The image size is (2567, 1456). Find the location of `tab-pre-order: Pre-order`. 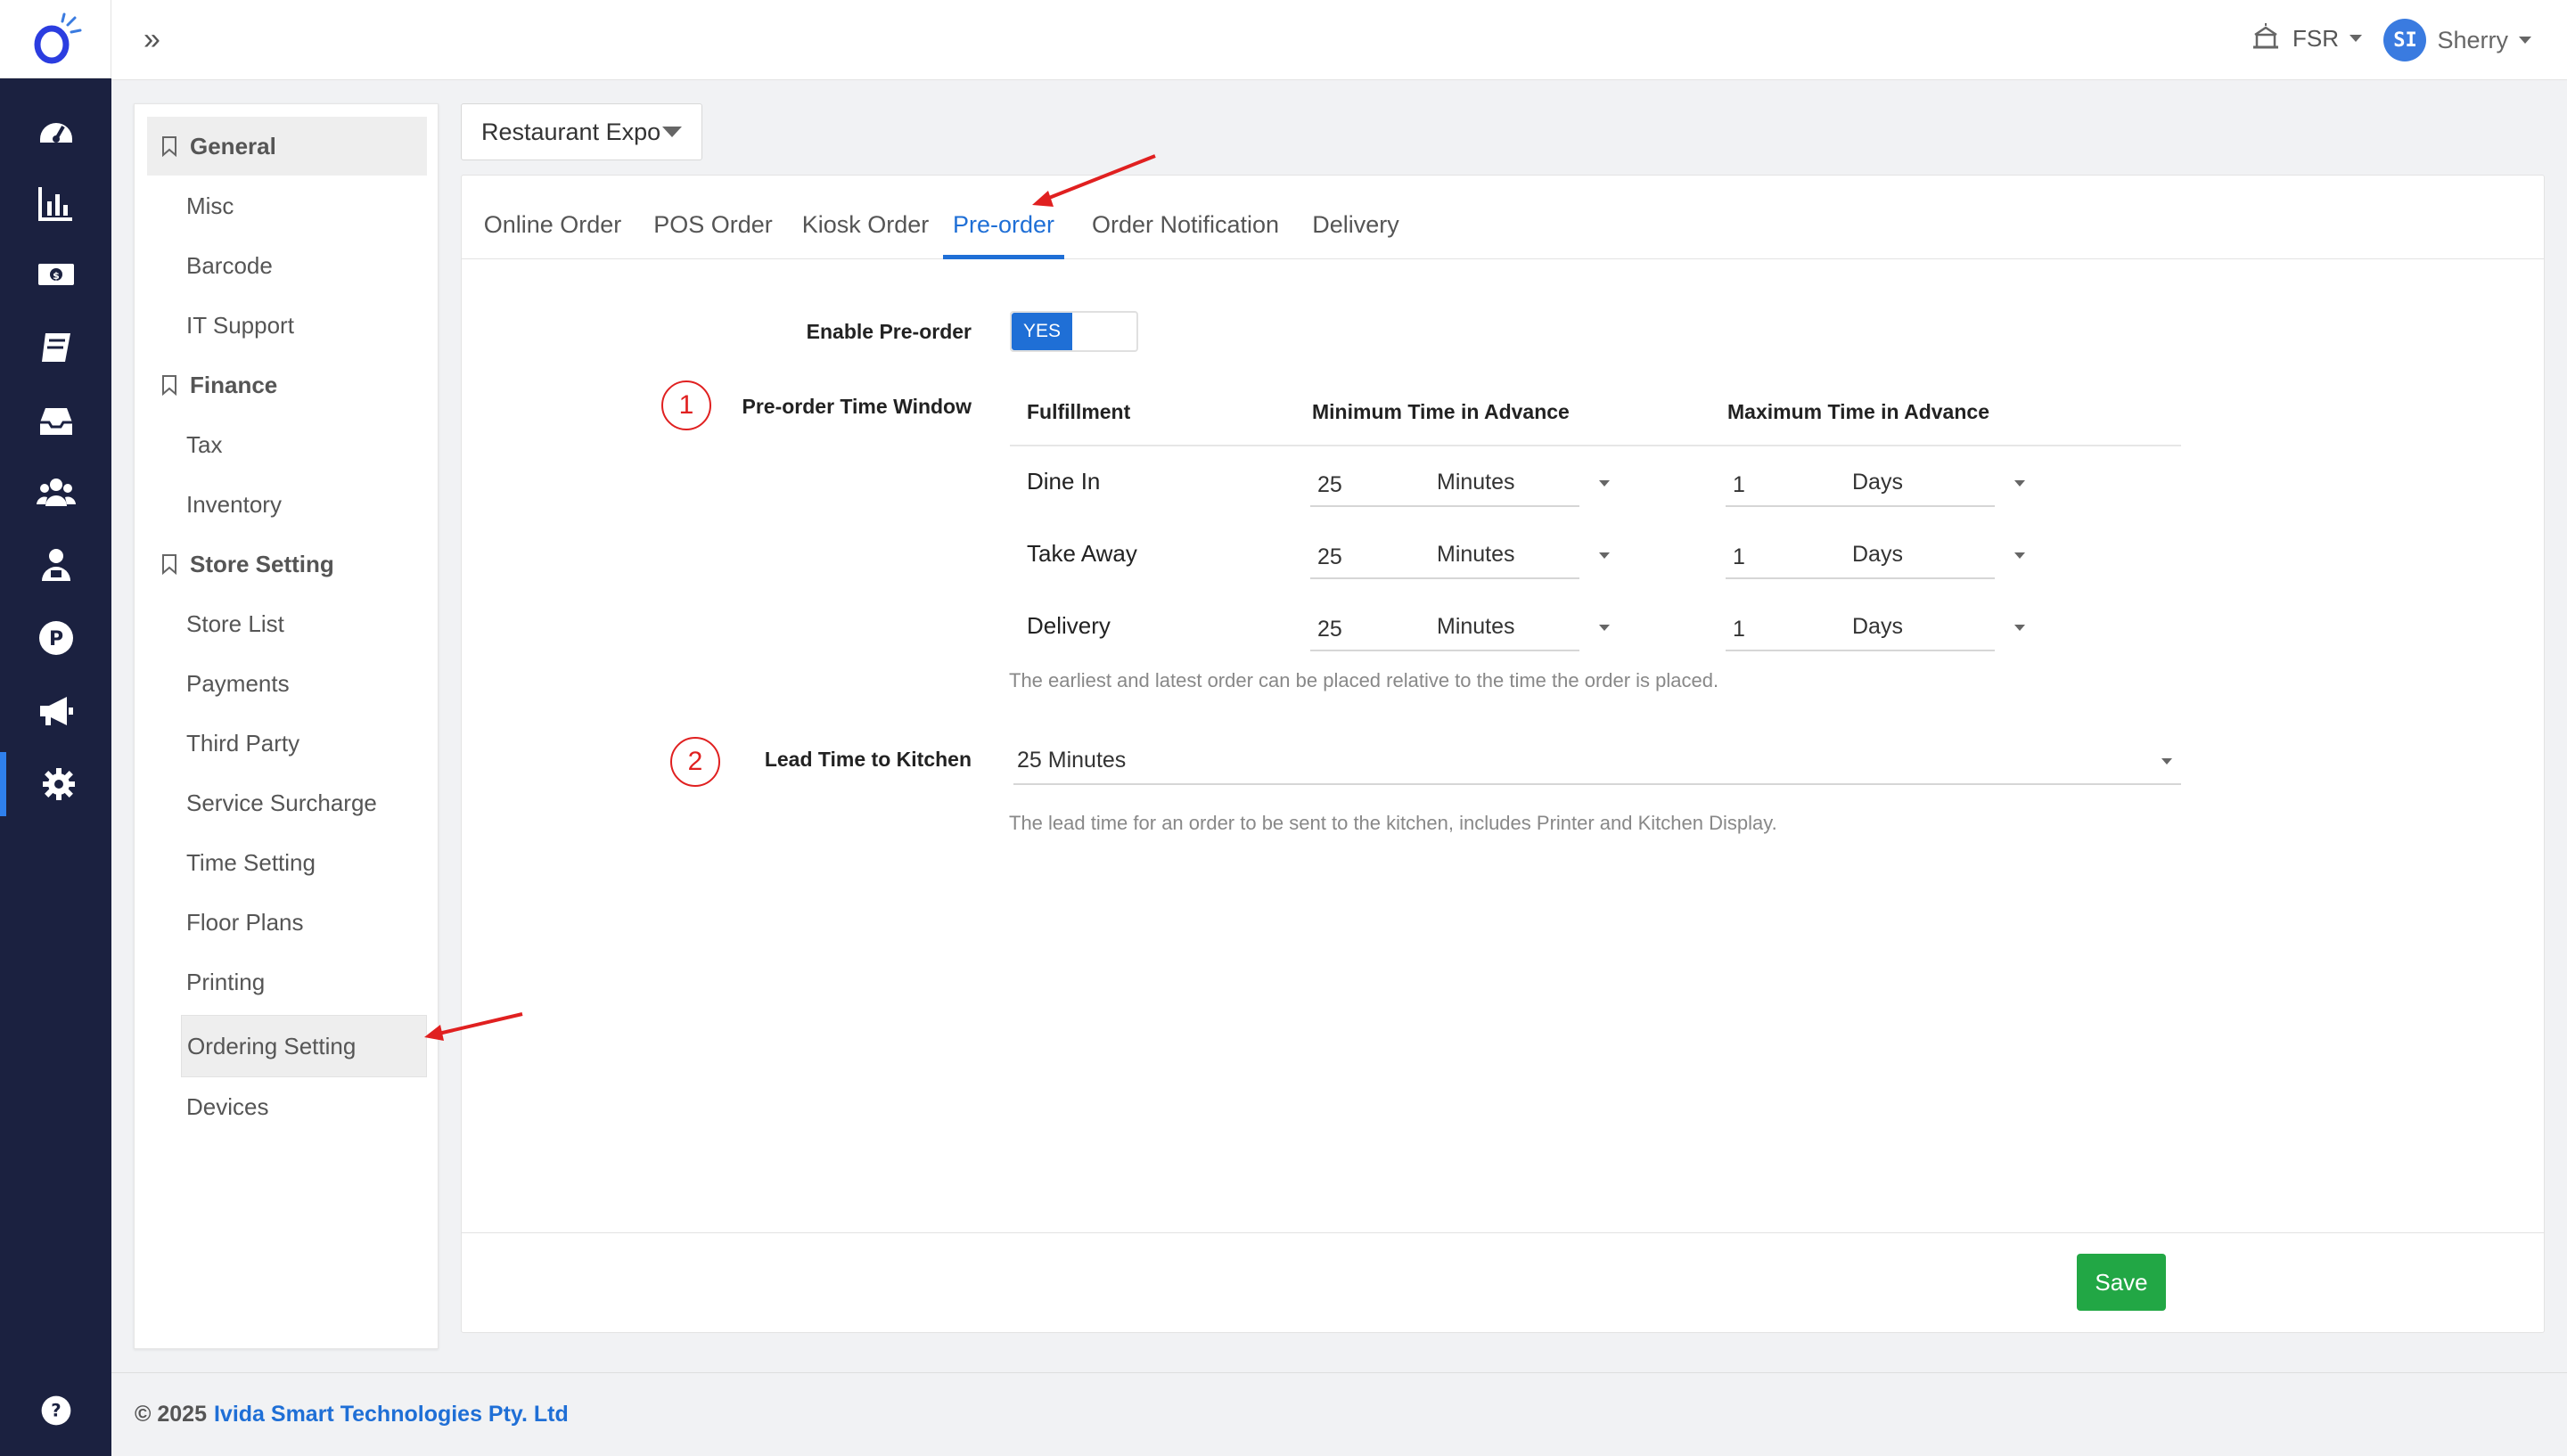

tab-pre-order: Pre-order is located at coordinates (1004, 217).